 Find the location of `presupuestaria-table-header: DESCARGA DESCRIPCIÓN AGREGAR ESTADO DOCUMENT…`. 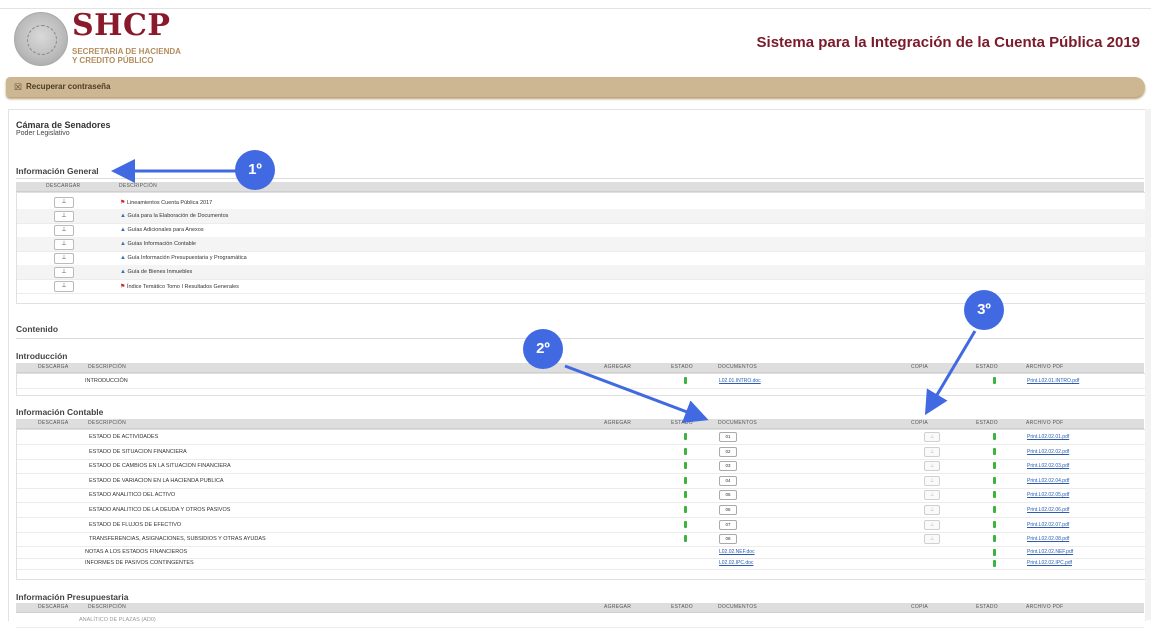

presupuestaria-table-header: DESCARGA DESCRIPCIÓN AGREGAR ESTADO DOCUMENT… is located at coordinates (580, 608).